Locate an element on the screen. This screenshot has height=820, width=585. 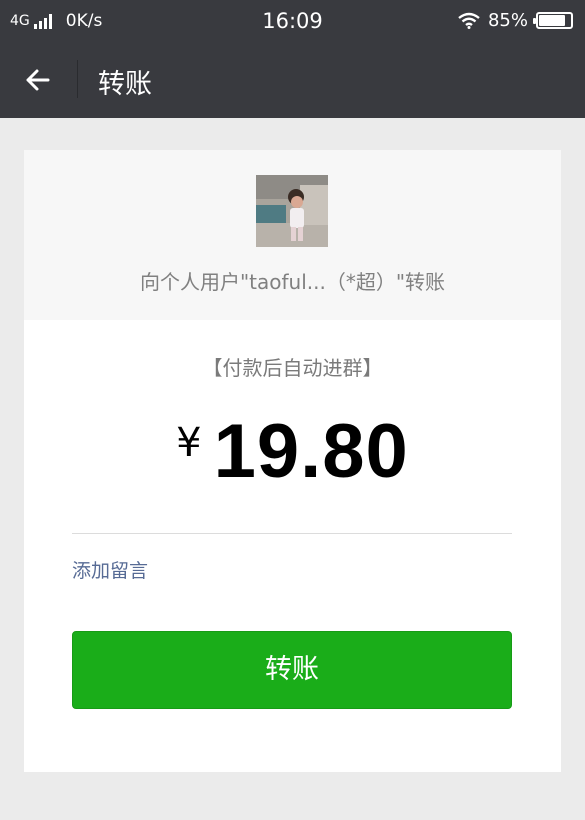
amount-display: ¥19.80 is located at coordinates (292, 451).